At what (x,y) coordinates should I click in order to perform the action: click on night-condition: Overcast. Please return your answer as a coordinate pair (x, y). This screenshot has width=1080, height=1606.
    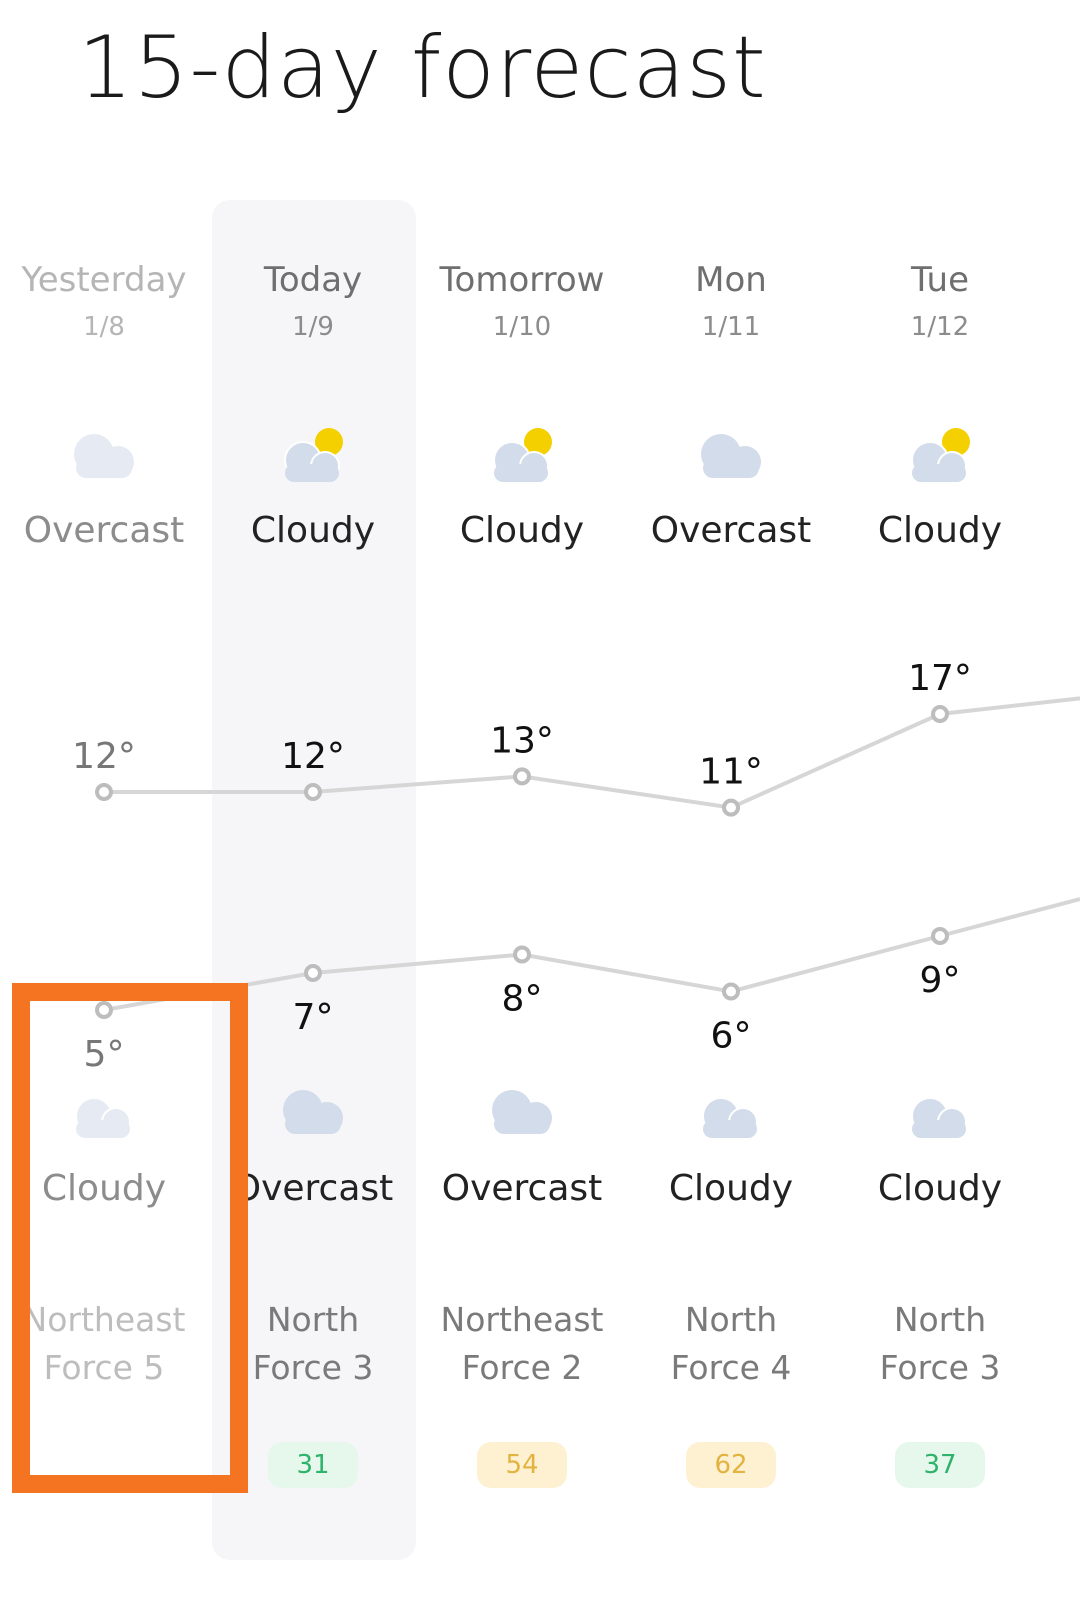
    Looking at the image, I should click on (522, 1188).